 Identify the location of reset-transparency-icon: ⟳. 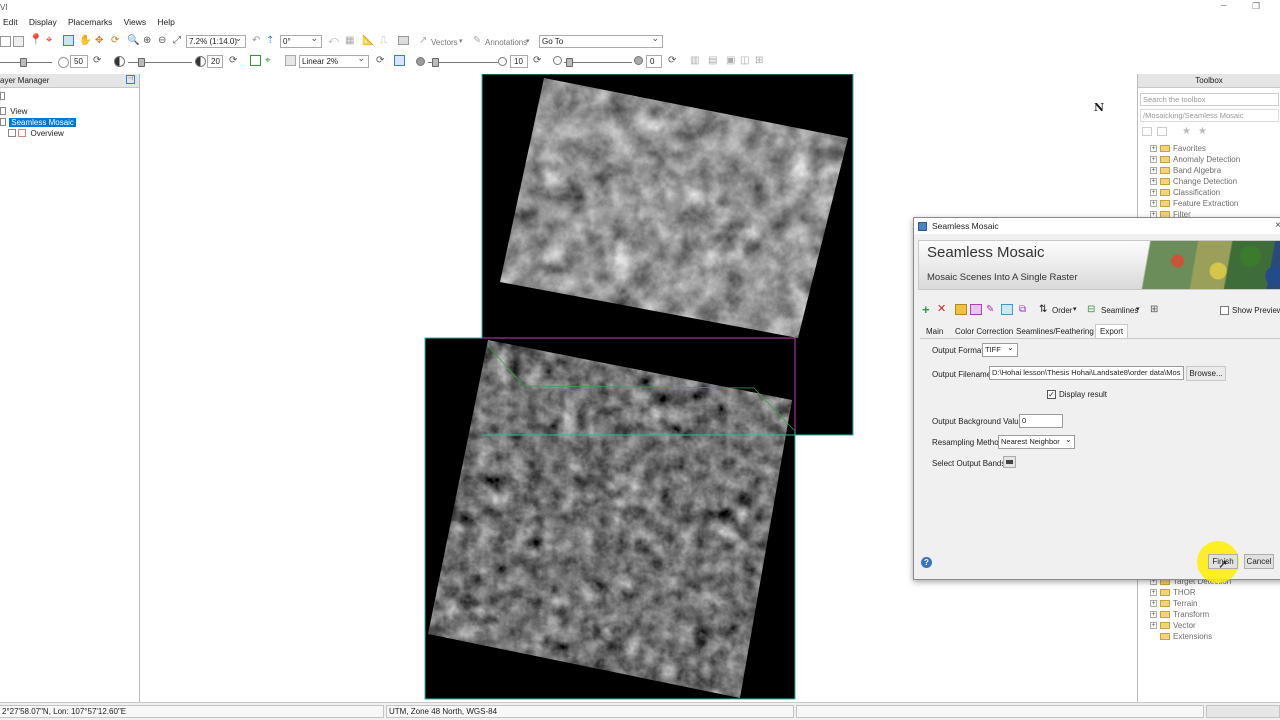
(673, 60).